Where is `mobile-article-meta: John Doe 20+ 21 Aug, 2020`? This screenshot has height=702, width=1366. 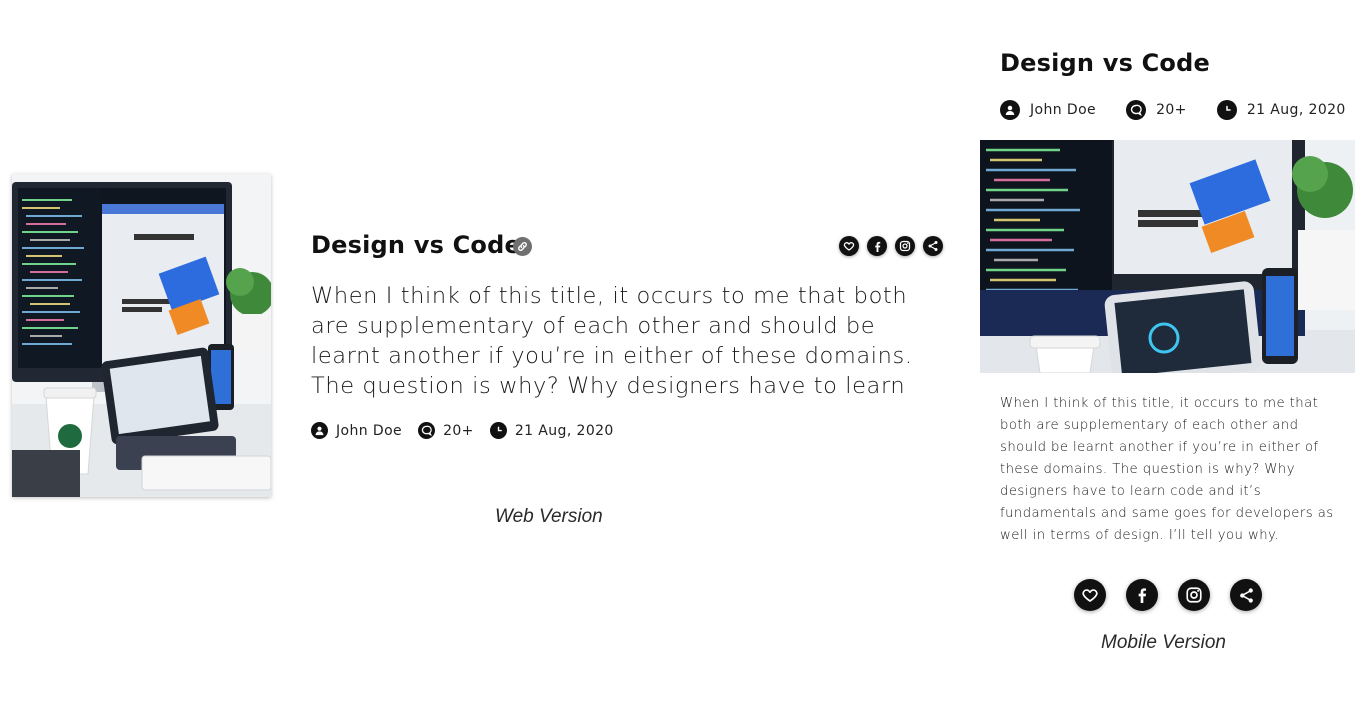 mobile-article-meta: John Doe 20+ 21 Aug, 2020 is located at coordinates (1173, 110).